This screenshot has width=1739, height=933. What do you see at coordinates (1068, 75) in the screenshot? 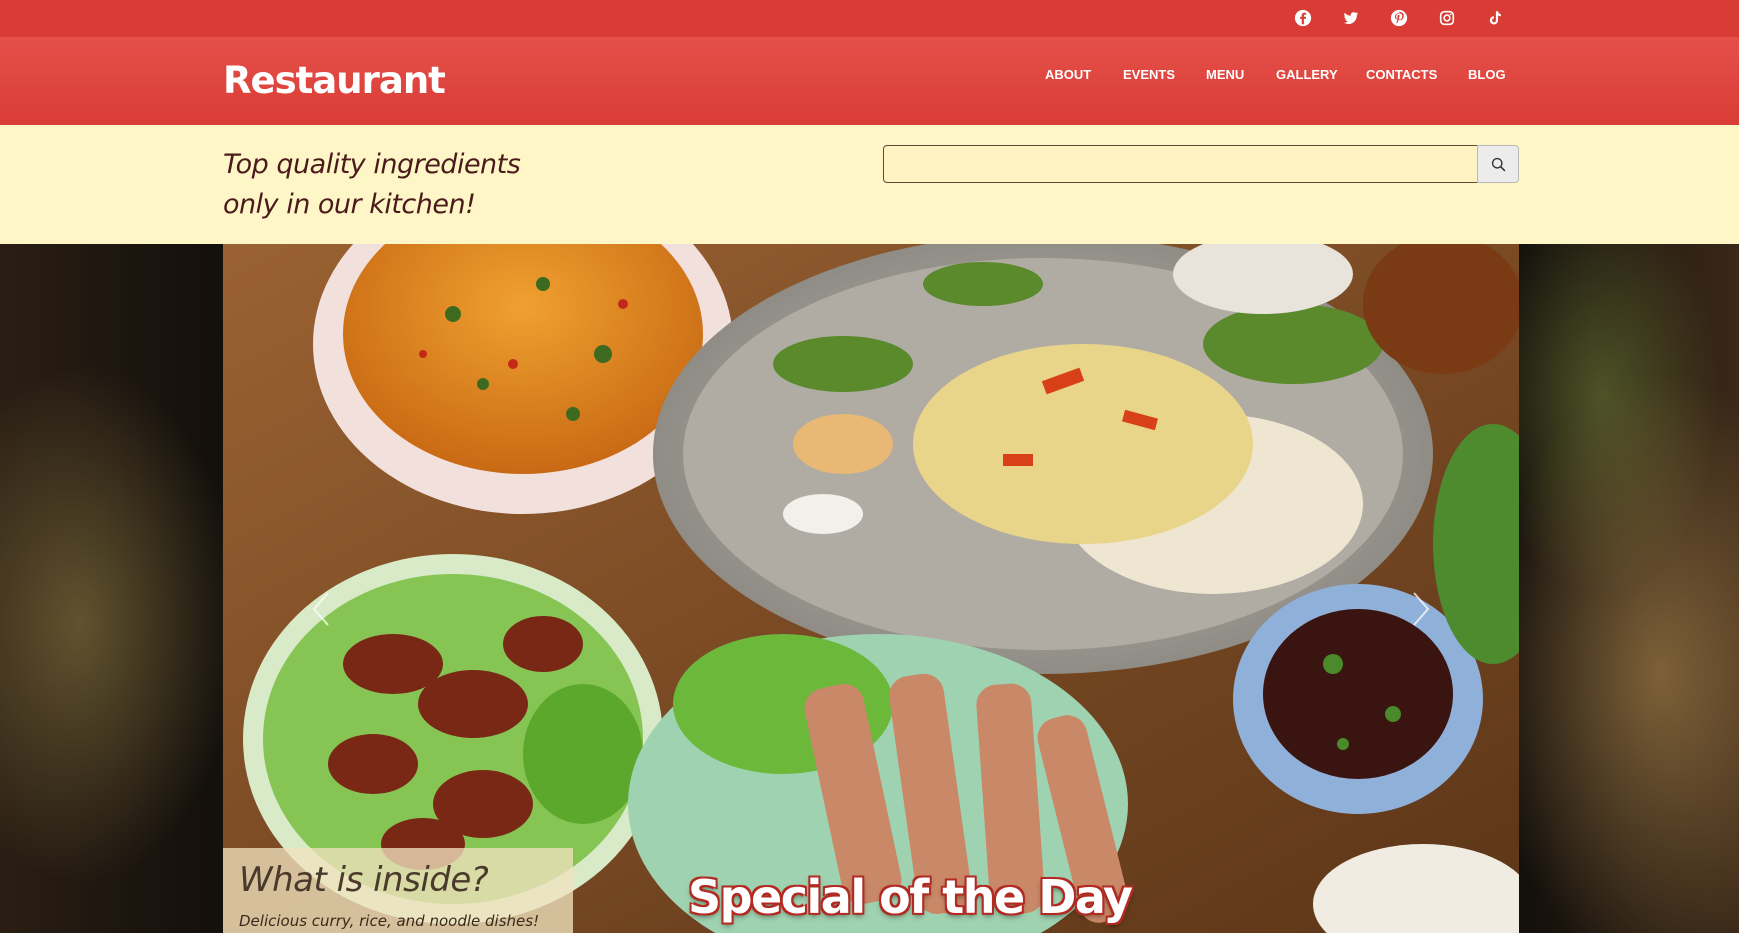
I see `nav-about: ABOUT` at bounding box center [1068, 75].